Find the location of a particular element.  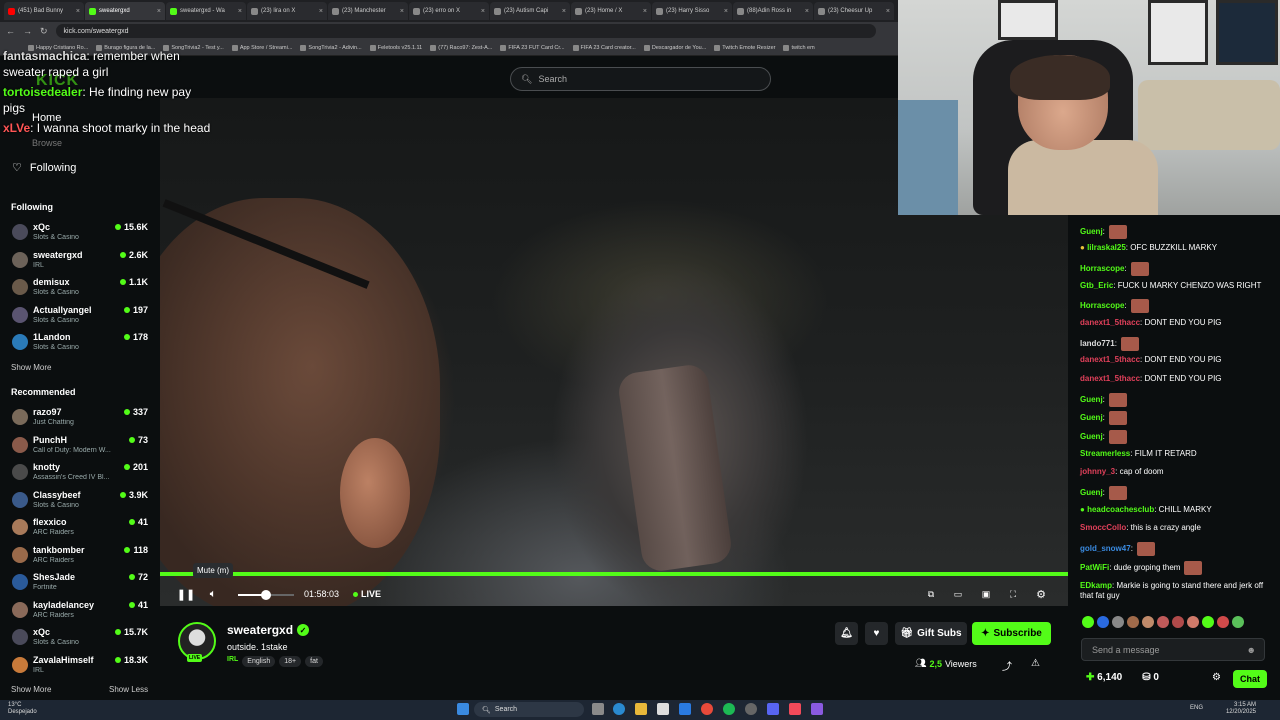

chat-username: Streamerless is located at coordinates (1105, 453).